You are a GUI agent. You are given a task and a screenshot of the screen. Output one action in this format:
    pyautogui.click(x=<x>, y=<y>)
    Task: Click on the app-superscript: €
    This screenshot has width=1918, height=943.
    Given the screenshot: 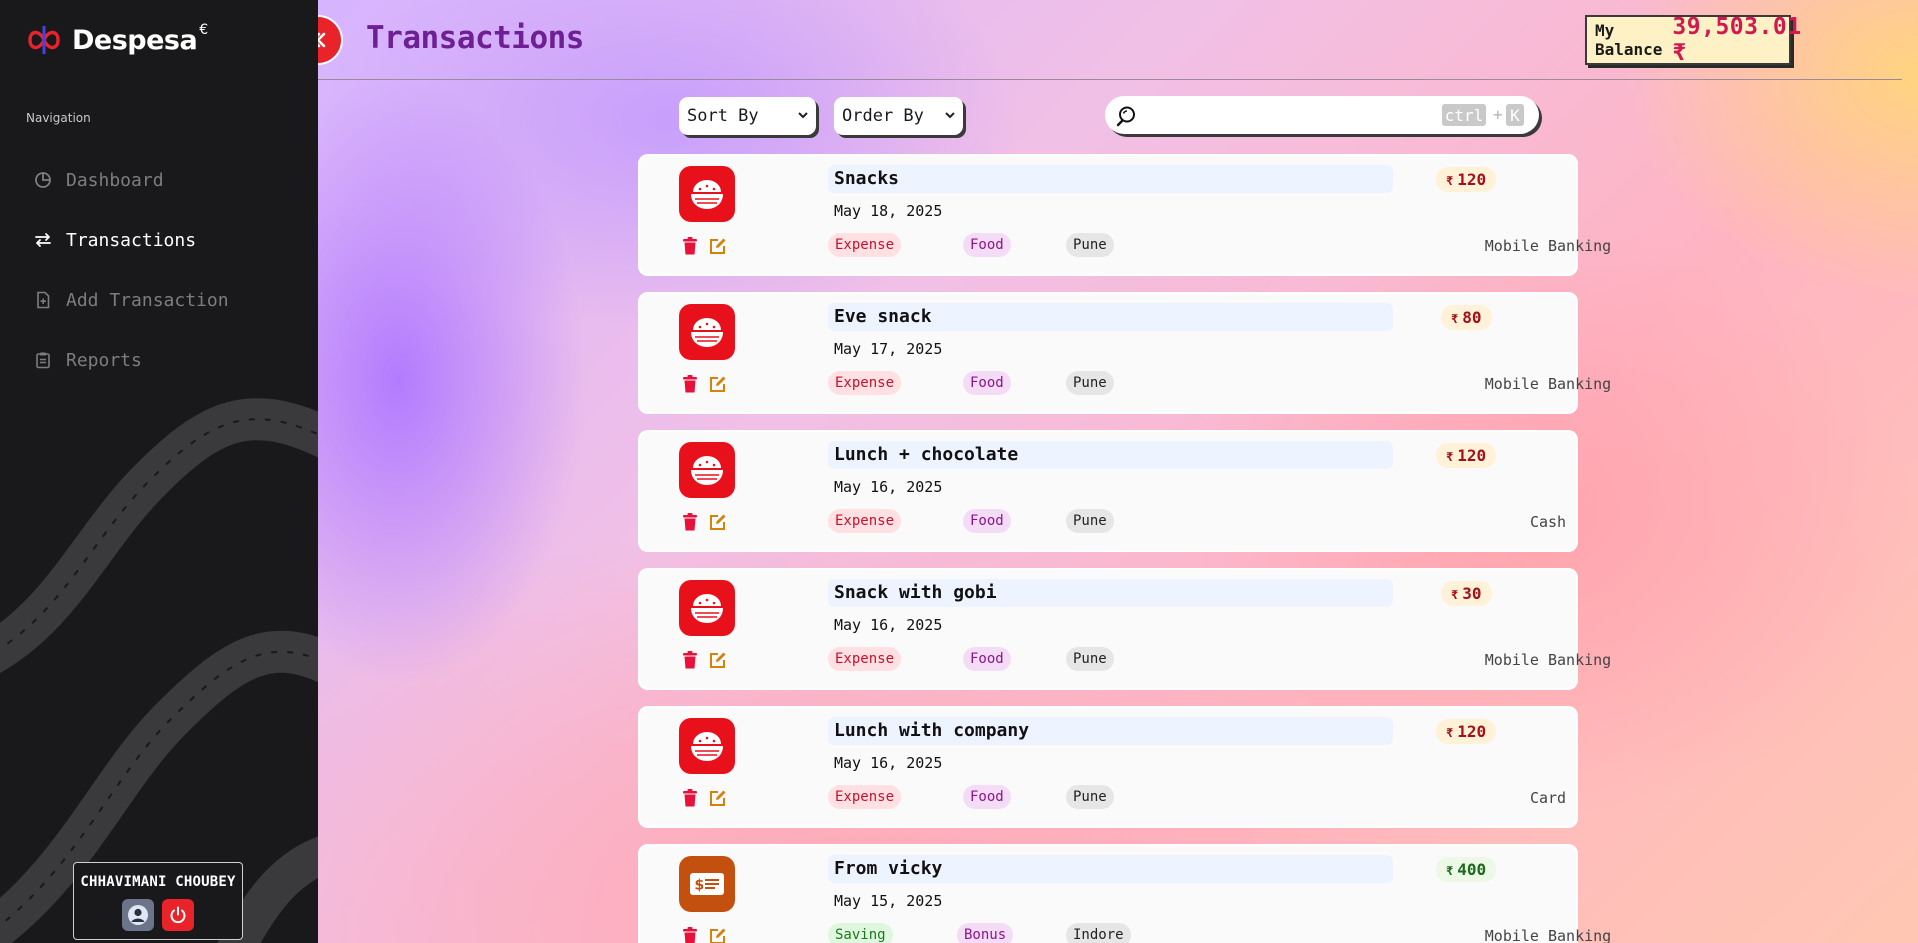 What is the action you would take?
    pyautogui.click(x=204, y=30)
    